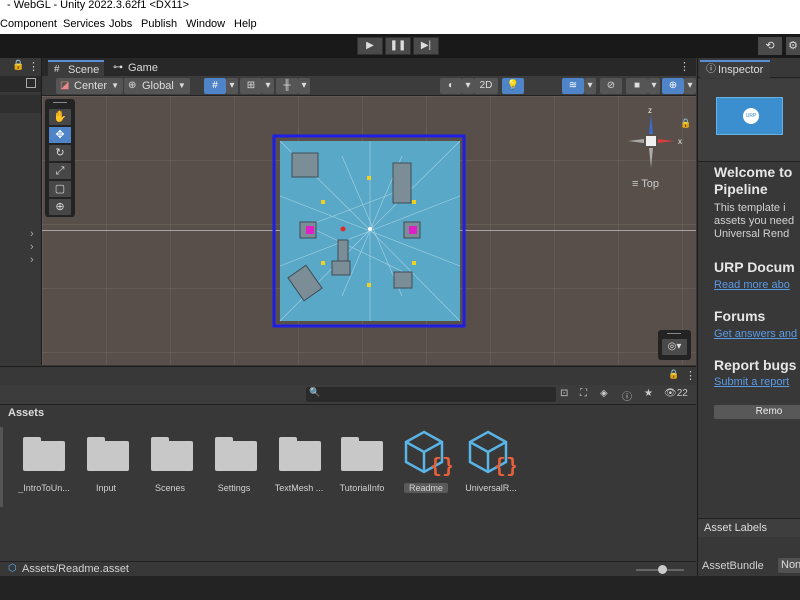 This screenshot has height=600, width=800. Describe the element at coordinates (651, 141) in the screenshot. I see `orientation-gizmo: z x` at that location.